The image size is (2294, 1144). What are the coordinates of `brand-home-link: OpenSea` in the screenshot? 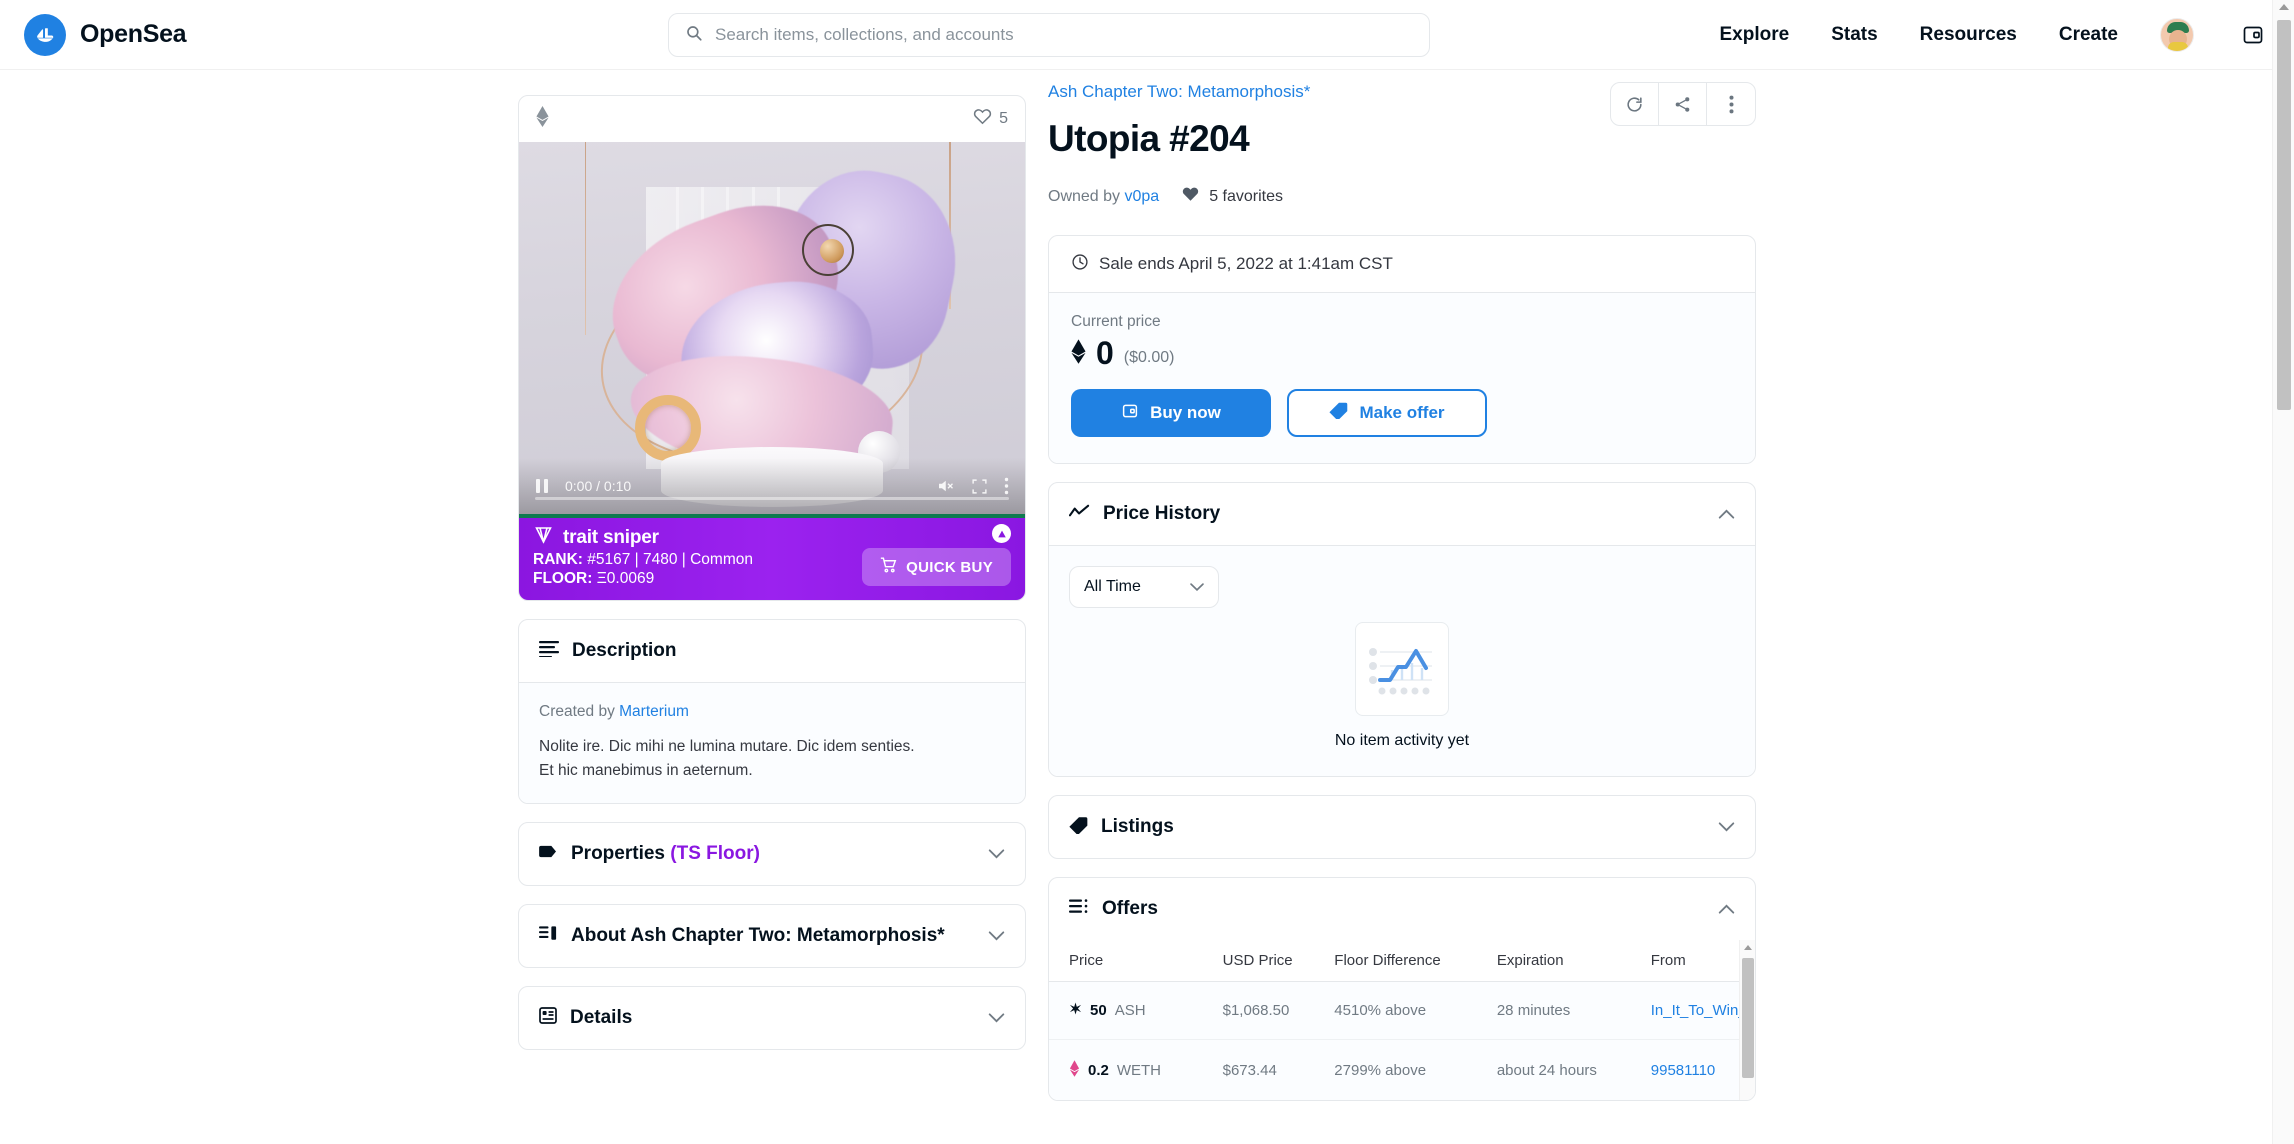 It's located at (105, 34).